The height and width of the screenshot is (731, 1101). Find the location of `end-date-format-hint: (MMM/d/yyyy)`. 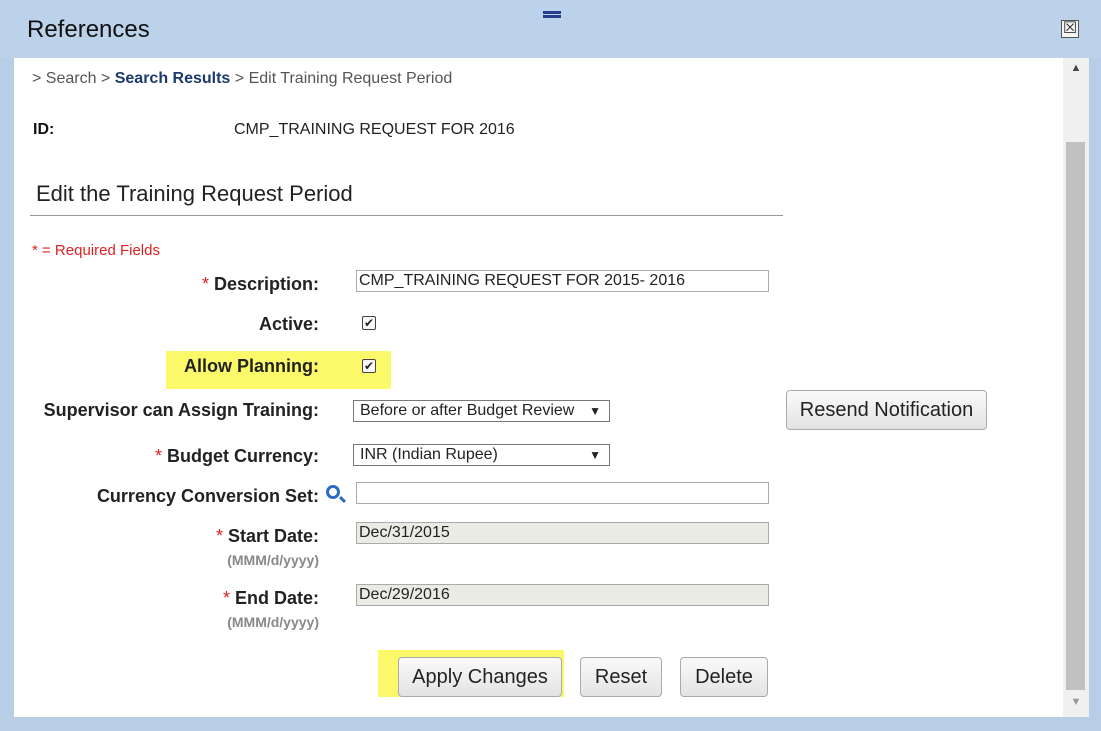

end-date-format-hint: (MMM/d/yyyy) is located at coordinates (273, 622).